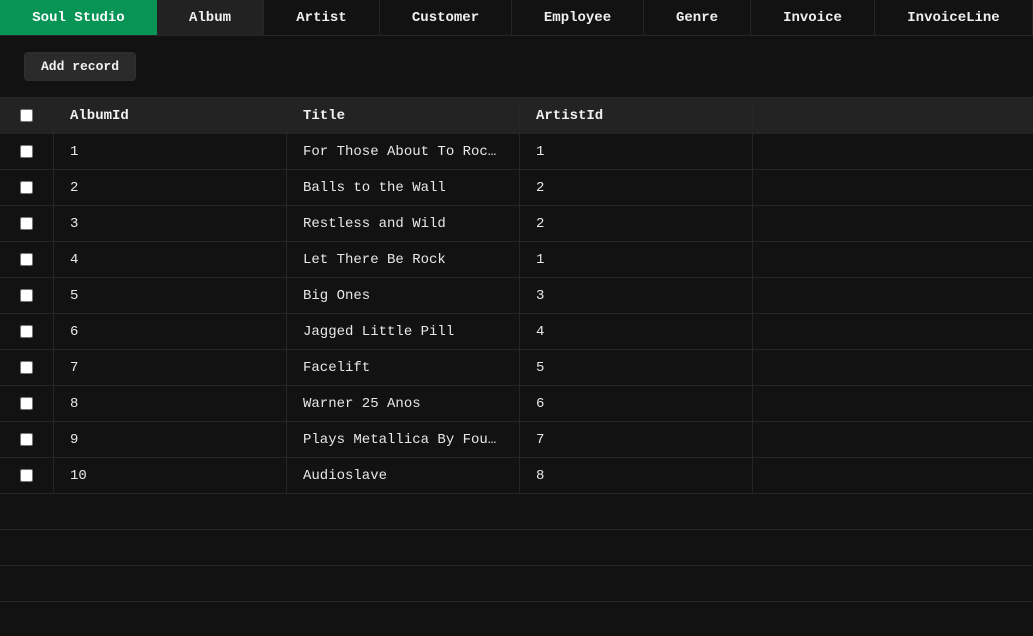 This screenshot has width=1033, height=636. I want to click on cell-albumid: 9, so click(170, 439).